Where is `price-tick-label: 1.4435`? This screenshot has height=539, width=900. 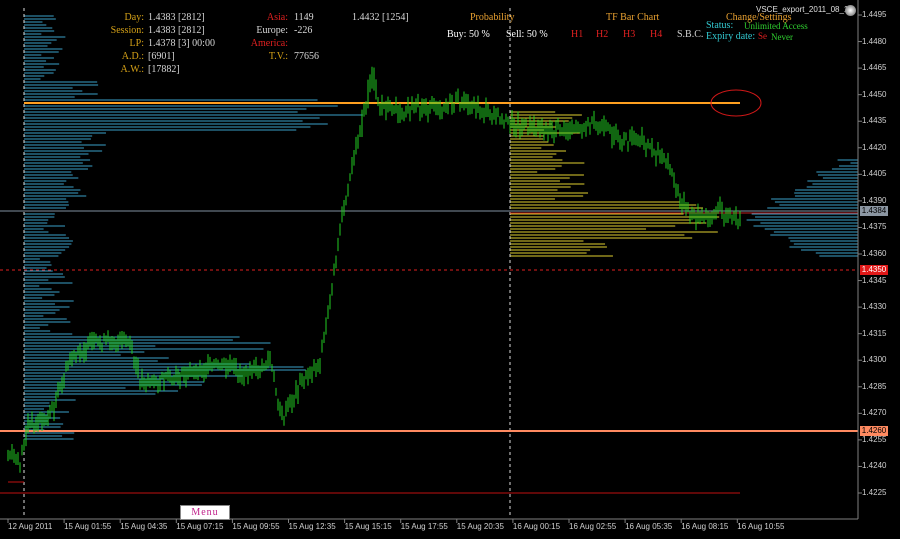 price-tick-label: 1.4435 is located at coordinates (874, 121).